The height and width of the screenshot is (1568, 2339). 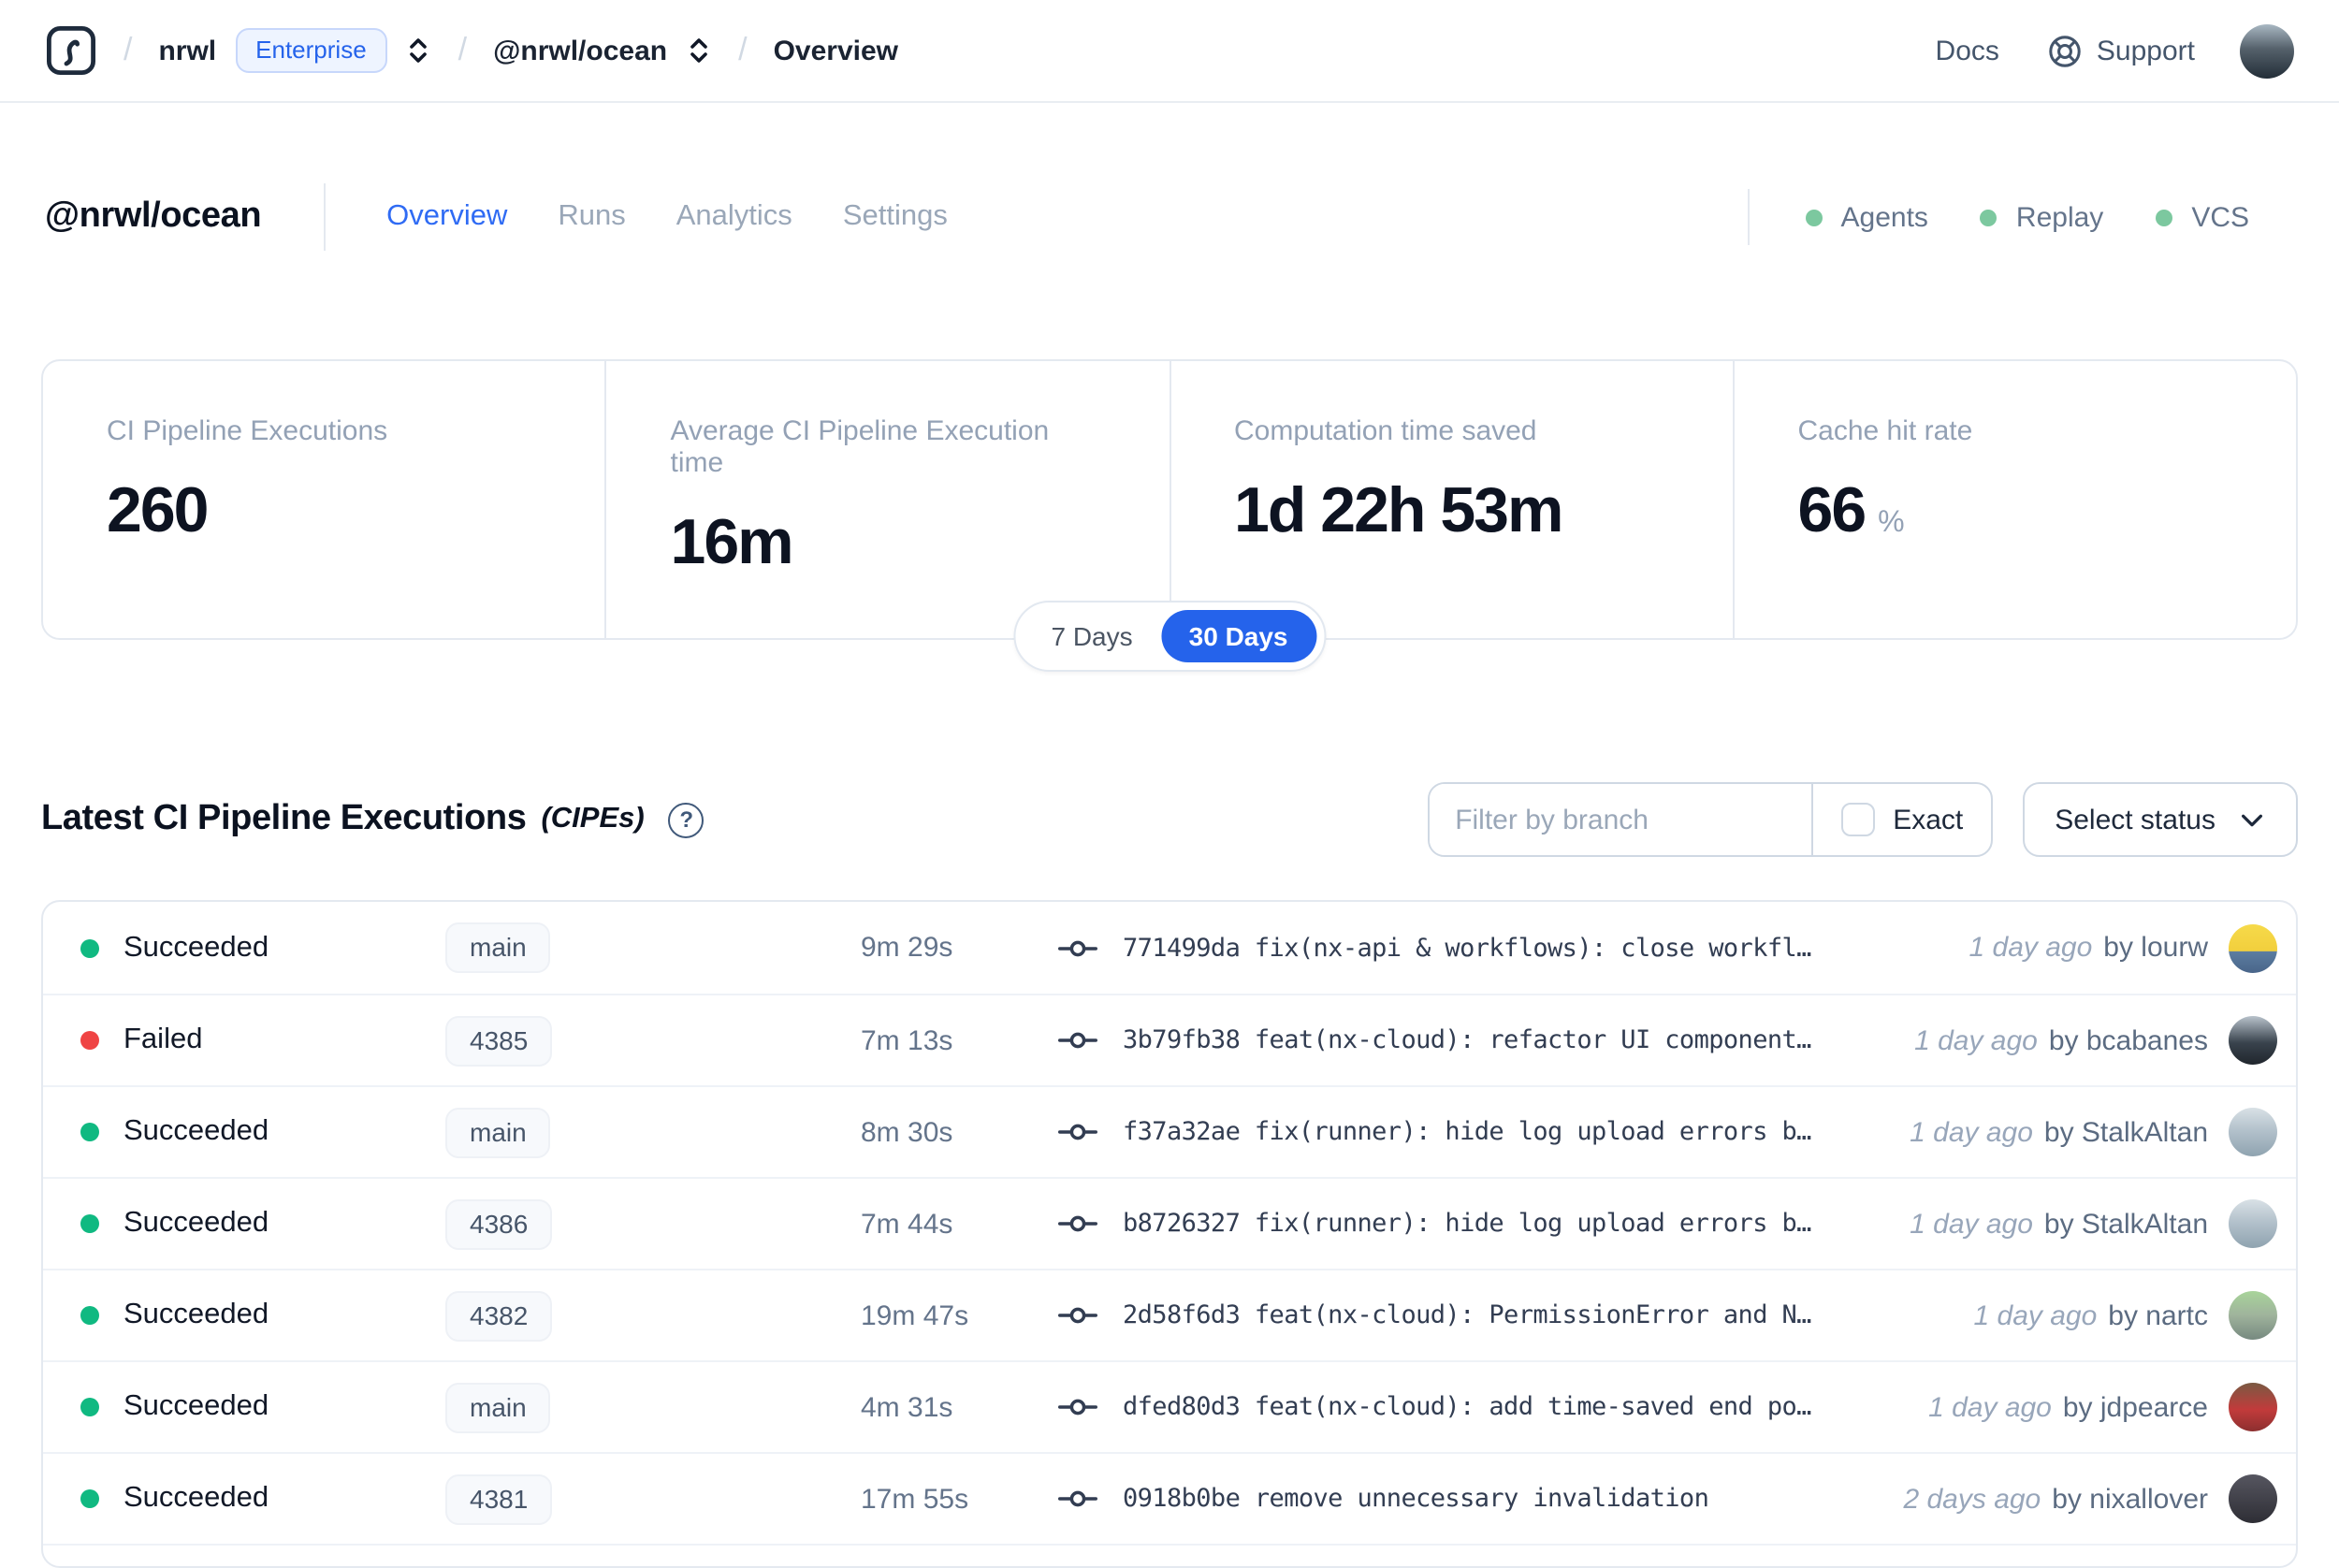 I want to click on enterprise-badge: Enterprise, so click(x=311, y=51).